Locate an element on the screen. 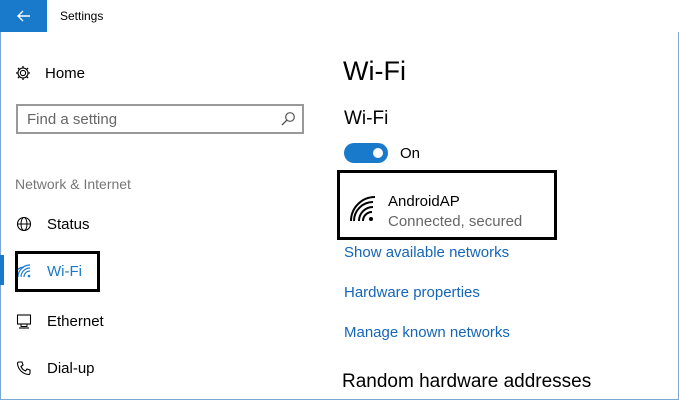 The height and width of the screenshot is (400, 679). page-title: Wi-Fi is located at coordinates (374, 71).